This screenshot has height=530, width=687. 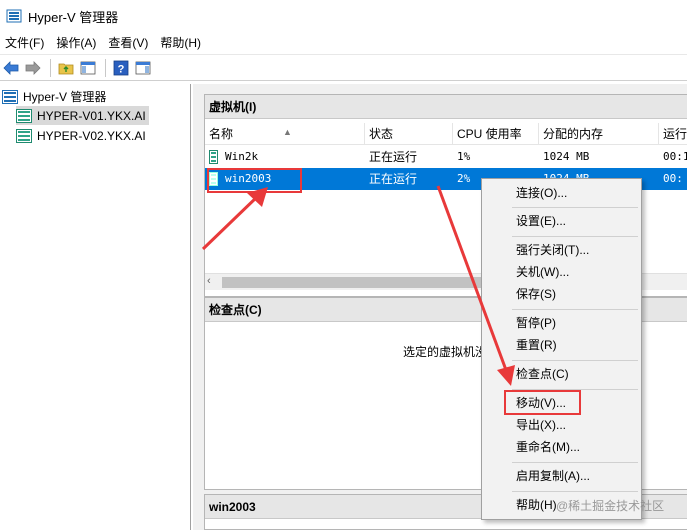 What do you see at coordinates (14, 16) in the screenshot?
I see `hyper-v-app-icon` at bounding box center [14, 16].